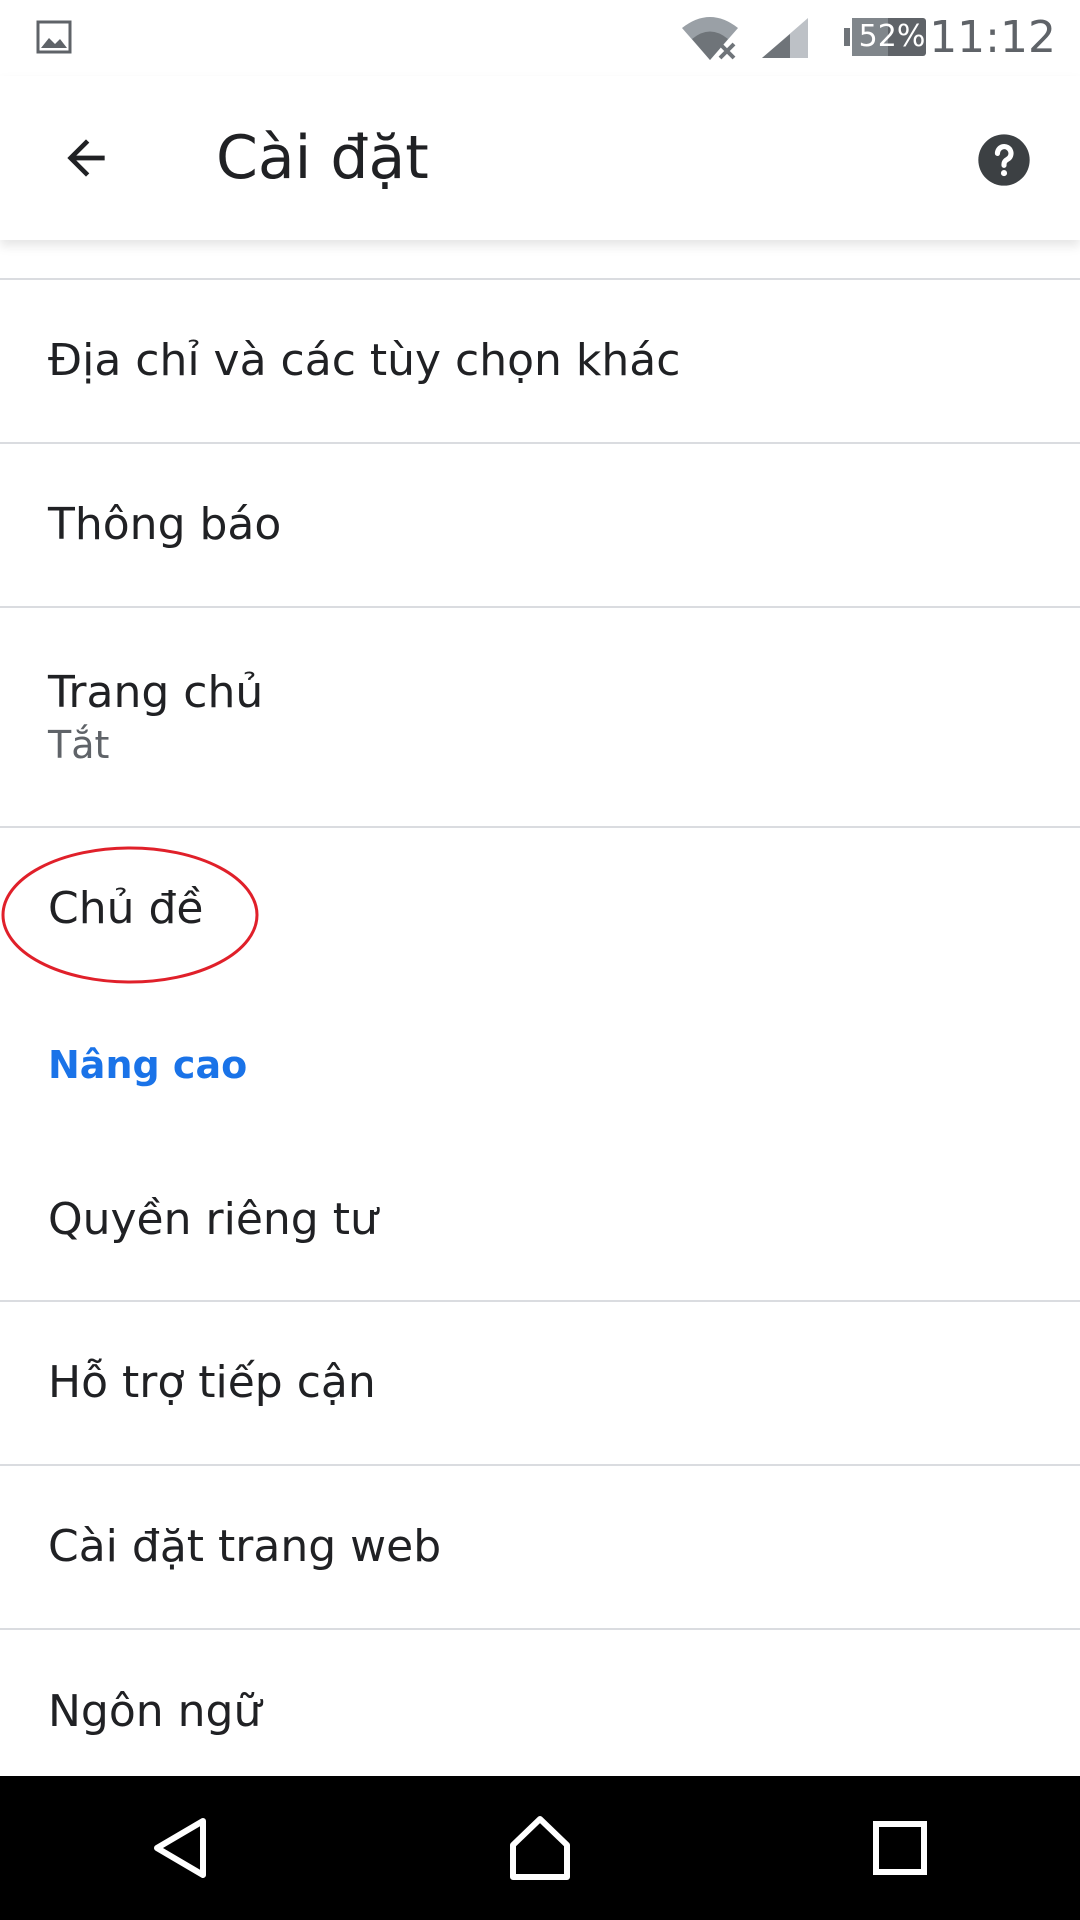  I want to click on section-header-advanced: Nâng cao, so click(148, 1065).